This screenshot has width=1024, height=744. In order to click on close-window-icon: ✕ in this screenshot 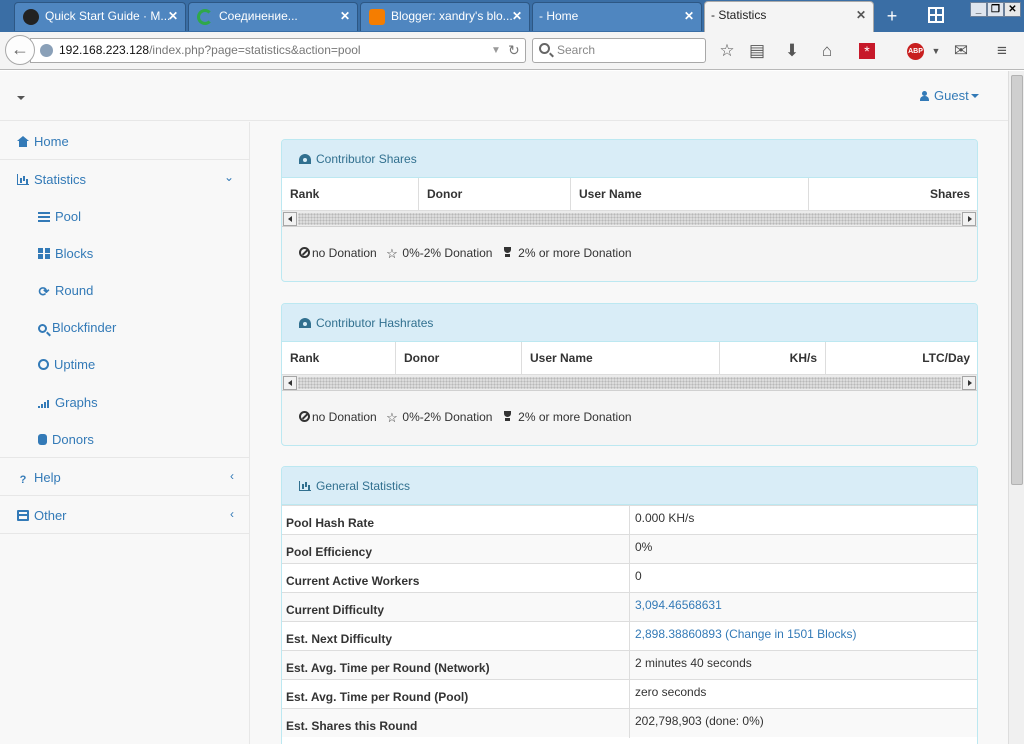, I will do `click(1012, 9)`.